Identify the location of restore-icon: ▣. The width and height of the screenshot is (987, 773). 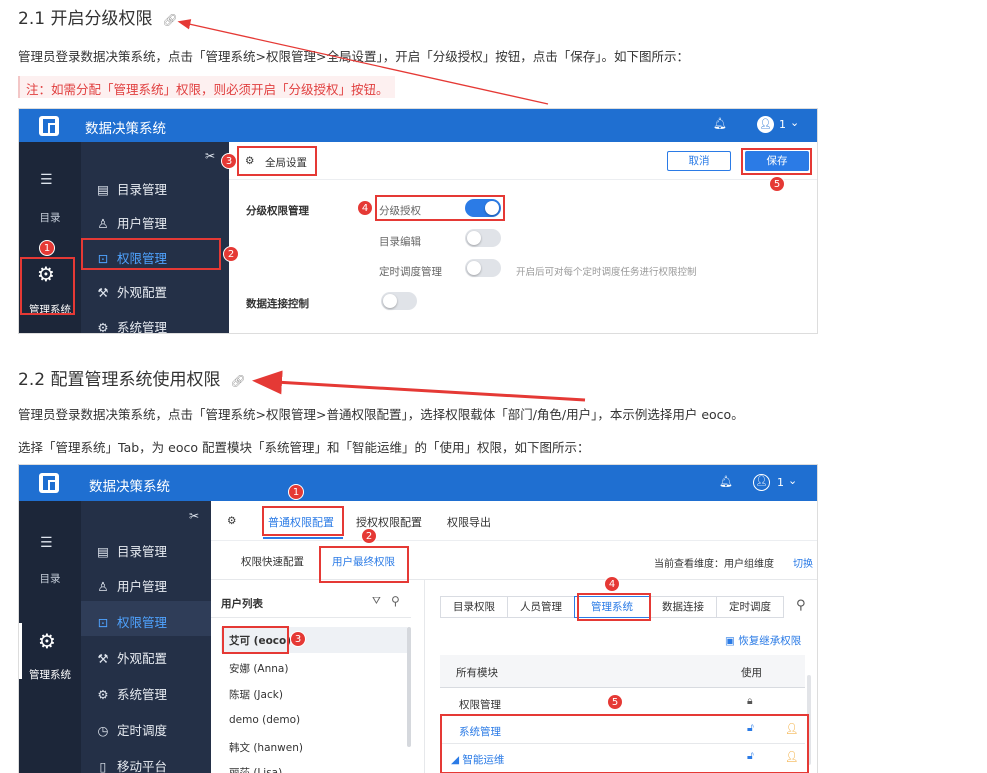
(732, 641).